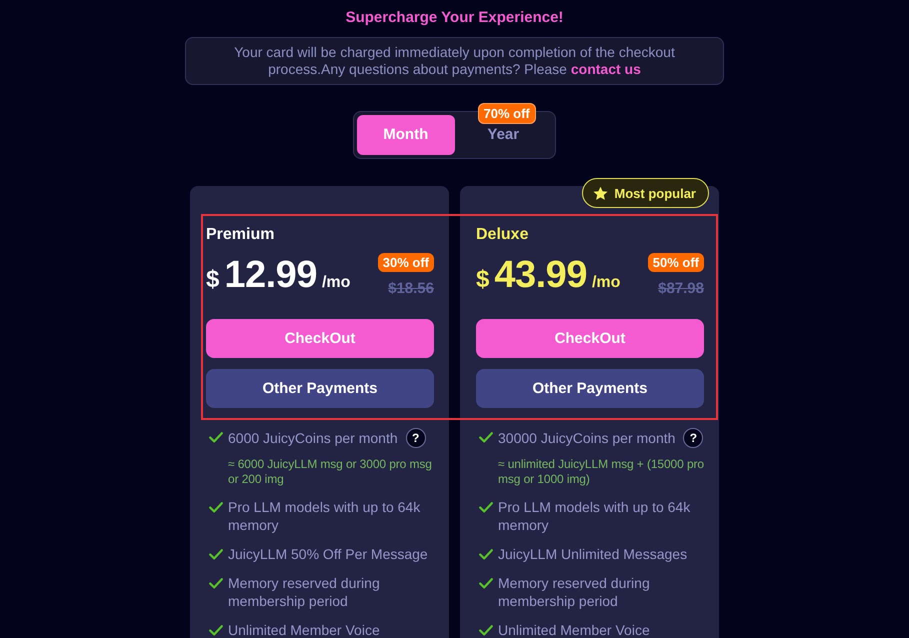 This screenshot has height=638, width=909. Describe the element at coordinates (503, 235) in the screenshot. I see `plan-name: Deluxe` at that location.